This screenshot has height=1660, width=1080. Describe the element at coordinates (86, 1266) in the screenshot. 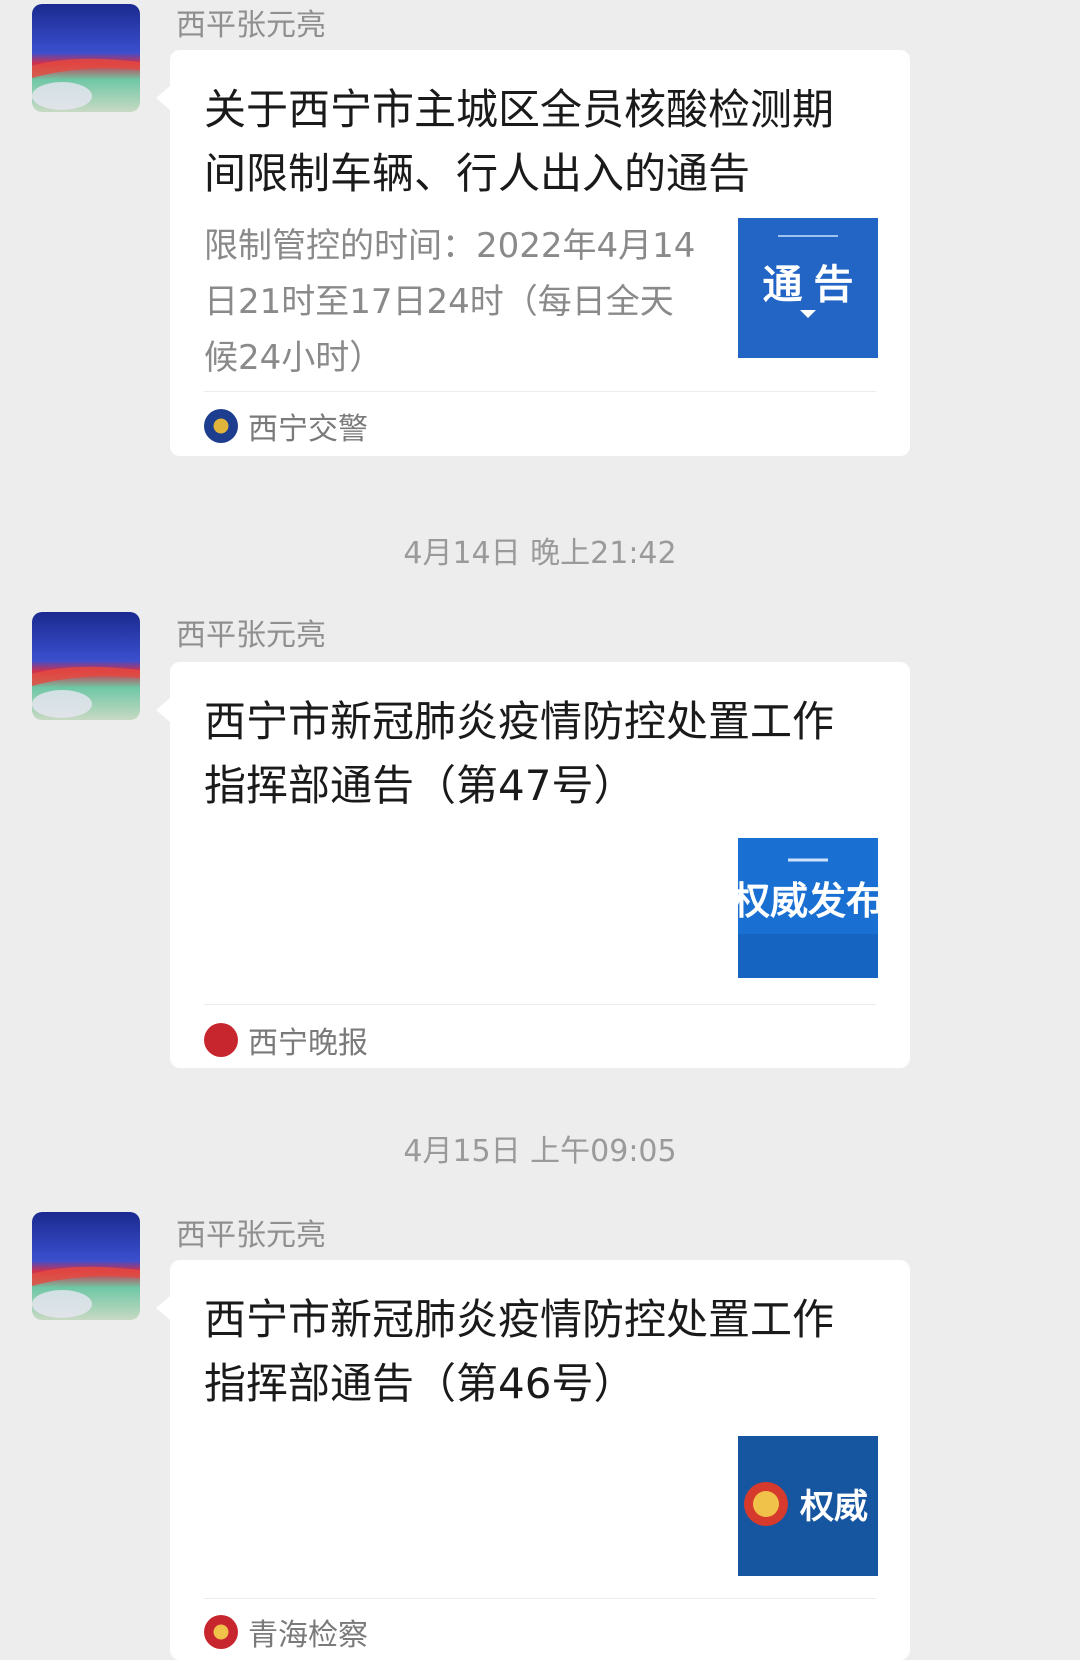

I see `avatar` at that location.